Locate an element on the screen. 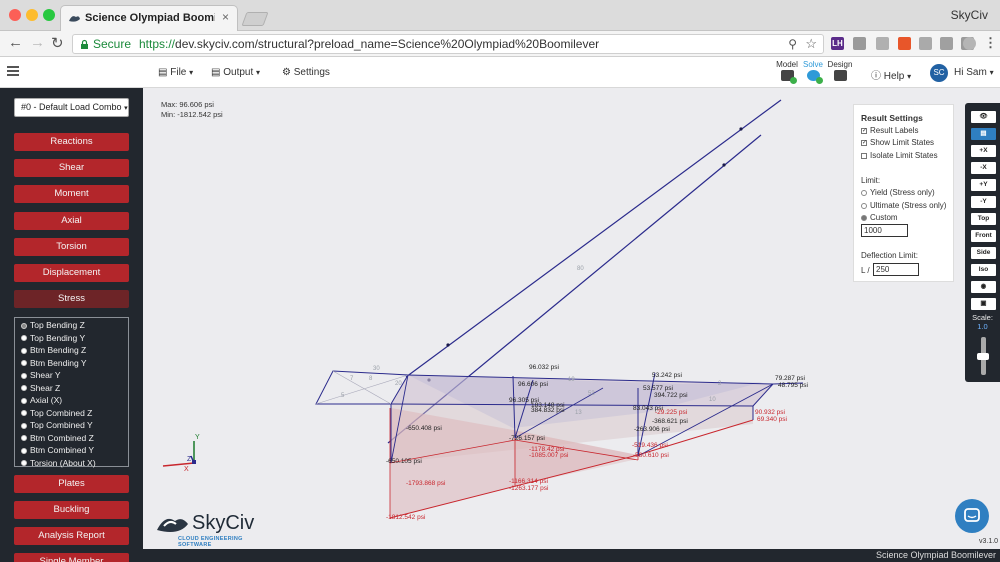  member-id-label: 10 is located at coordinates (712, 400).